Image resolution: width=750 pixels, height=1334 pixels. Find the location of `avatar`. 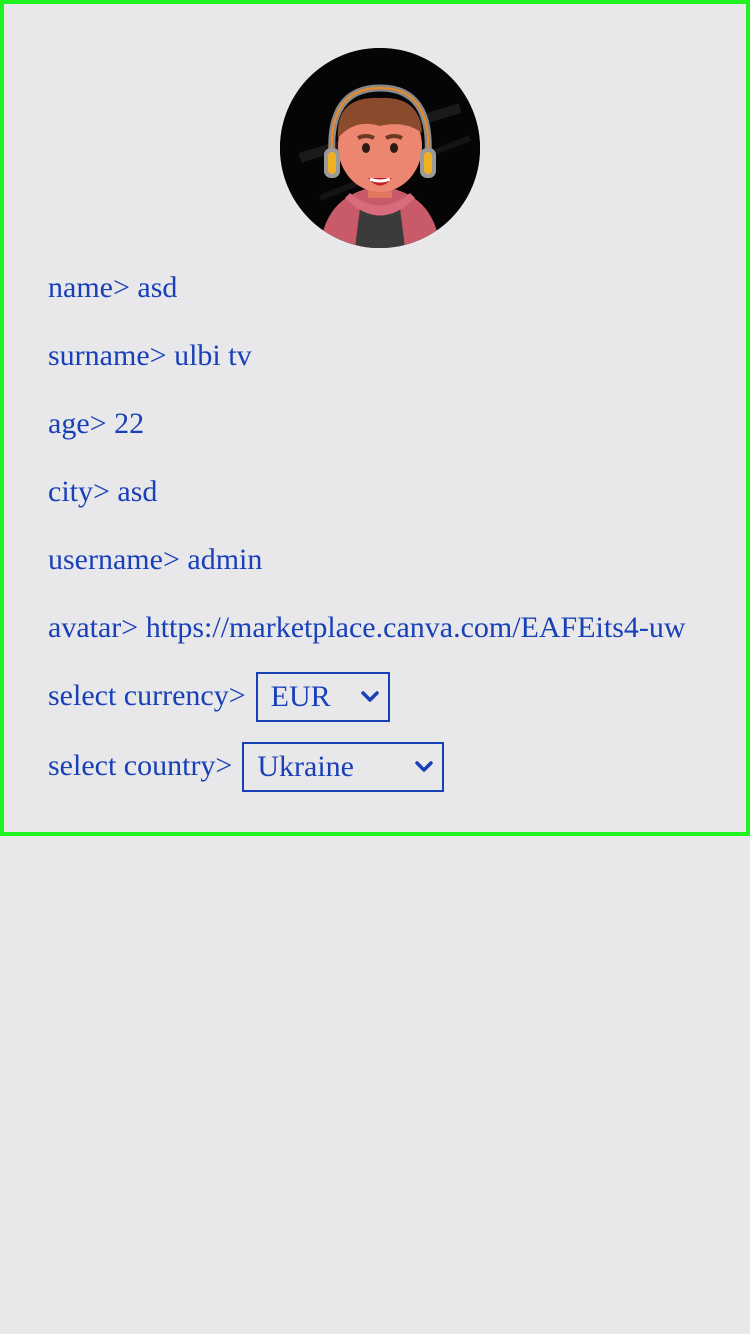

avatar is located at coordinates (380, 148).